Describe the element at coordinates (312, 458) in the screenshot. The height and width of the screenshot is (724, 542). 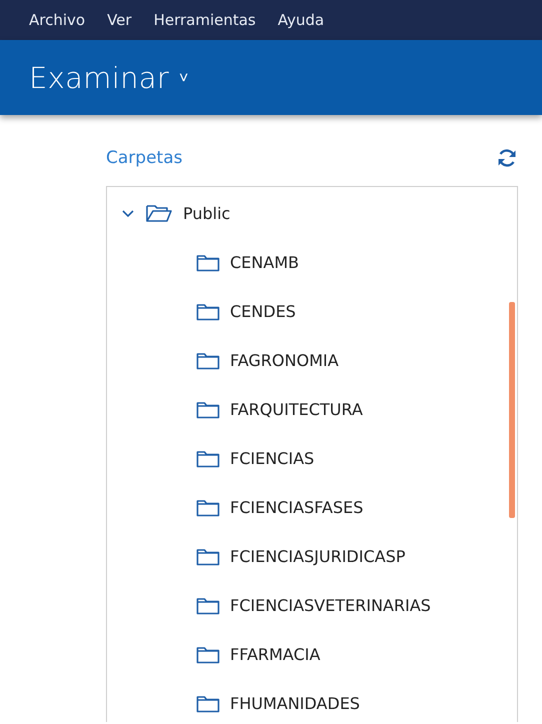
I see `tree-item: FCIENCIAS` at that location.